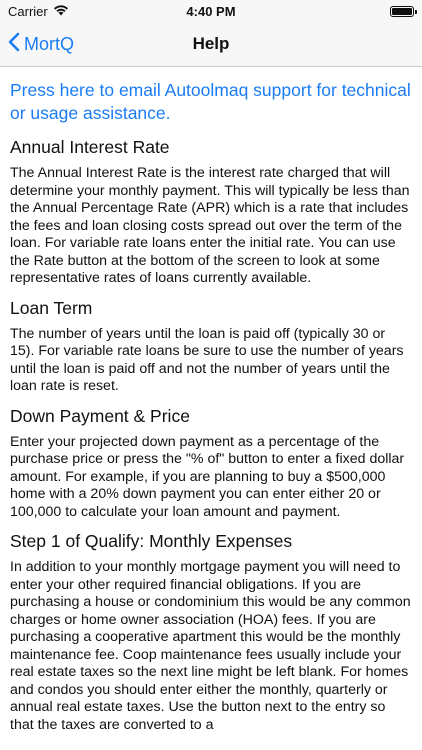 The image size is (422, 750). Describe the element at coordinates (28, 11) in the screenshot. I see `carrier-label: Carrier` at that location.